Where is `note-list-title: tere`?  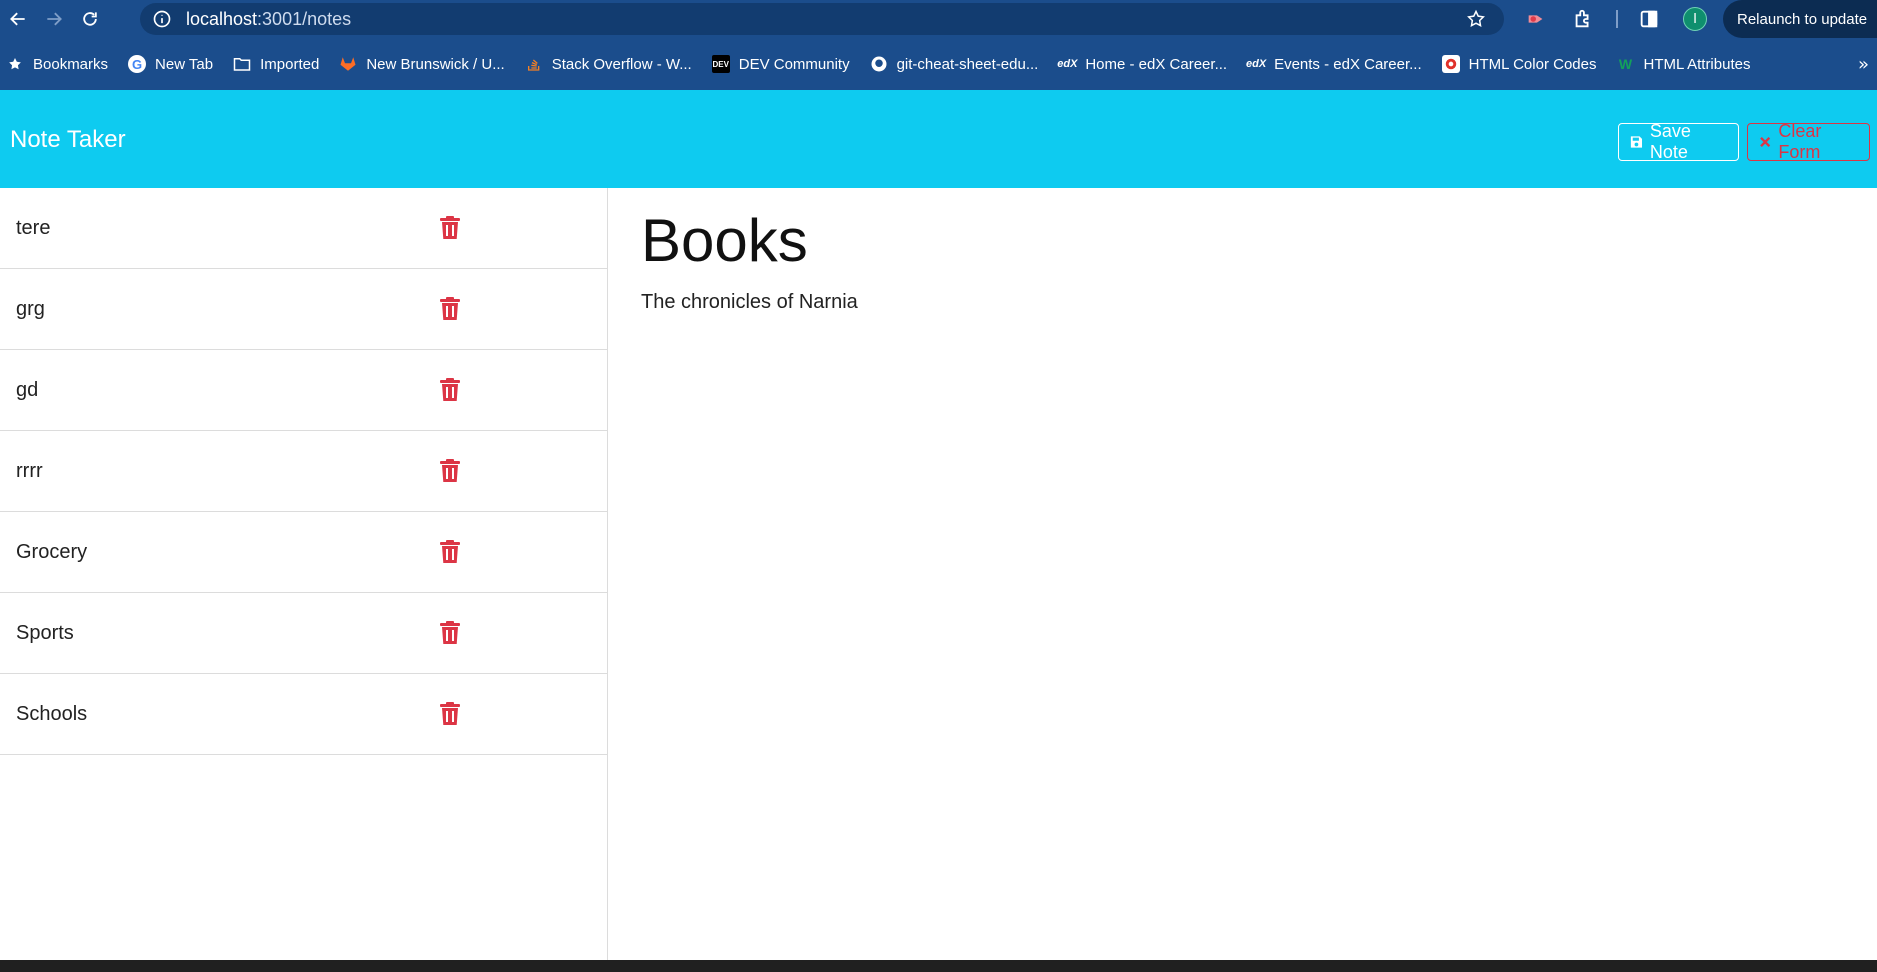
note-list-title: tere is located at coordinates (33, 227).